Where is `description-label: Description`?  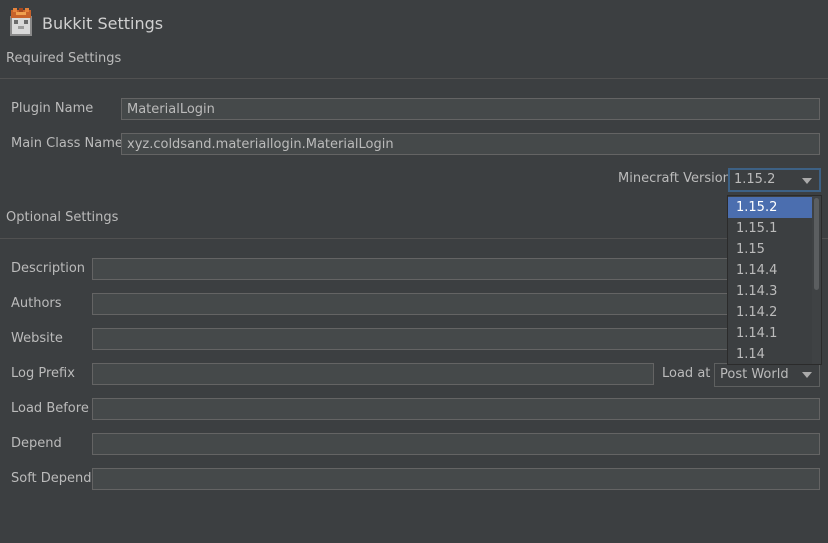 description-label: Description is located at coordinates (48, 268).